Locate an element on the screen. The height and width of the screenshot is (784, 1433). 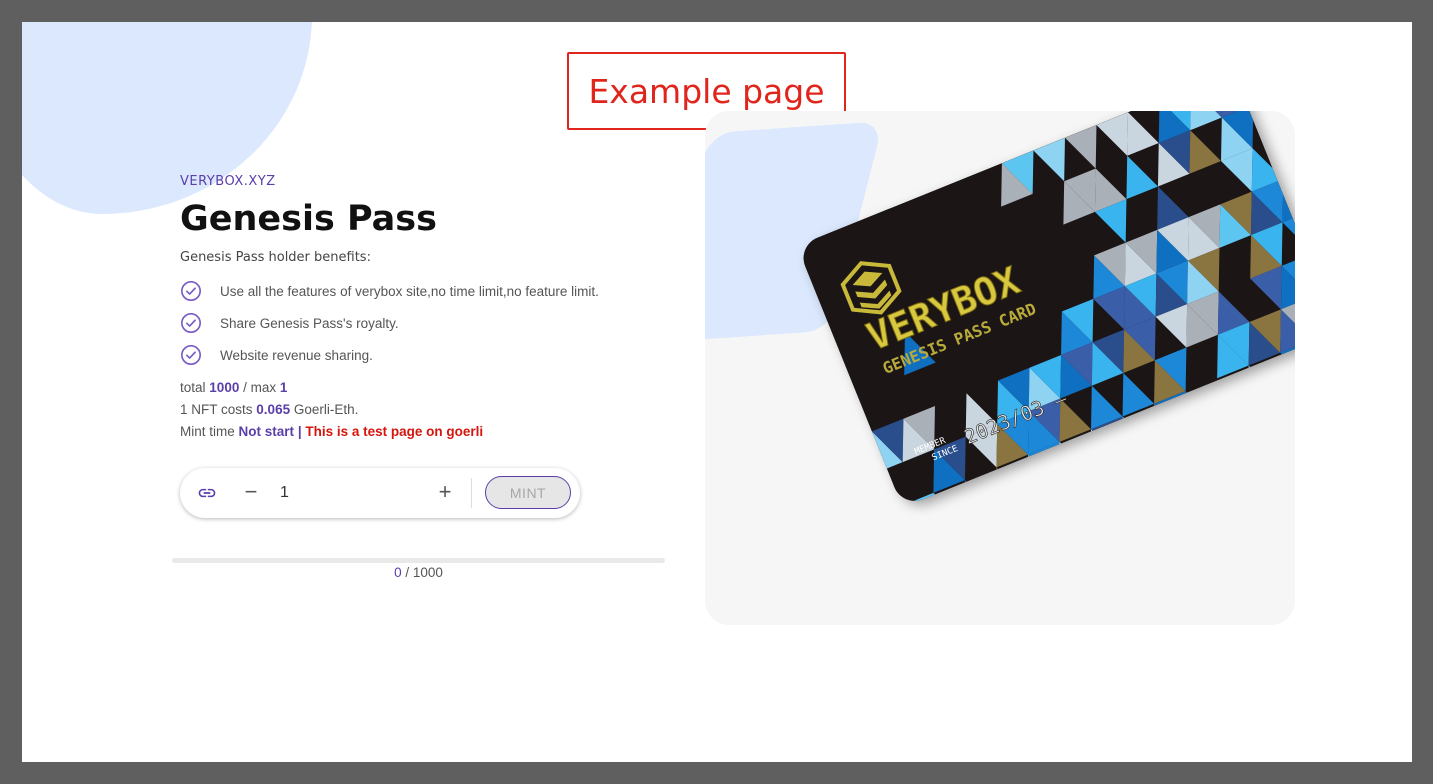
annotation-text: Example page is located at coordinates (706, 91).